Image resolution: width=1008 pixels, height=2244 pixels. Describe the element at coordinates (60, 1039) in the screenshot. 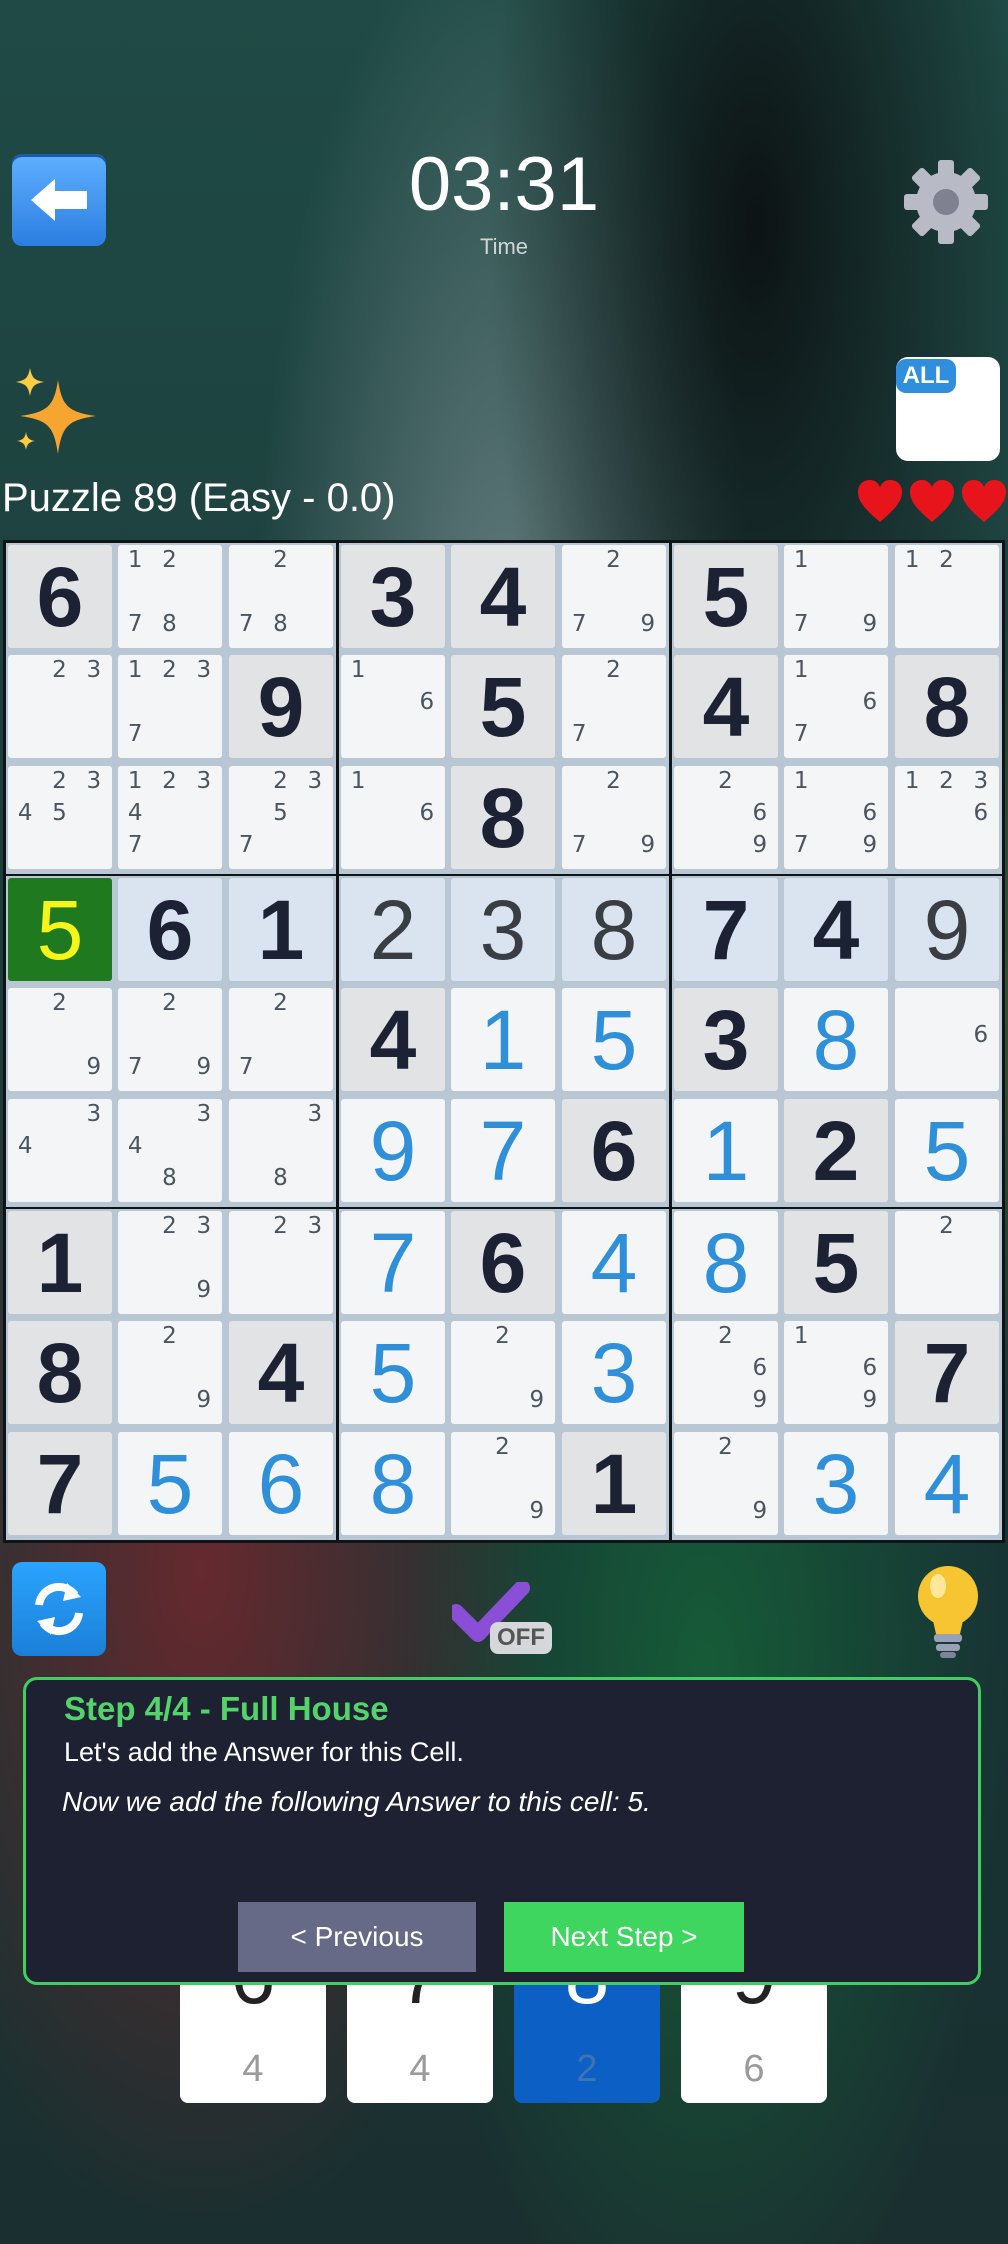

I see `board-cell-r5c1: 29` at that location.